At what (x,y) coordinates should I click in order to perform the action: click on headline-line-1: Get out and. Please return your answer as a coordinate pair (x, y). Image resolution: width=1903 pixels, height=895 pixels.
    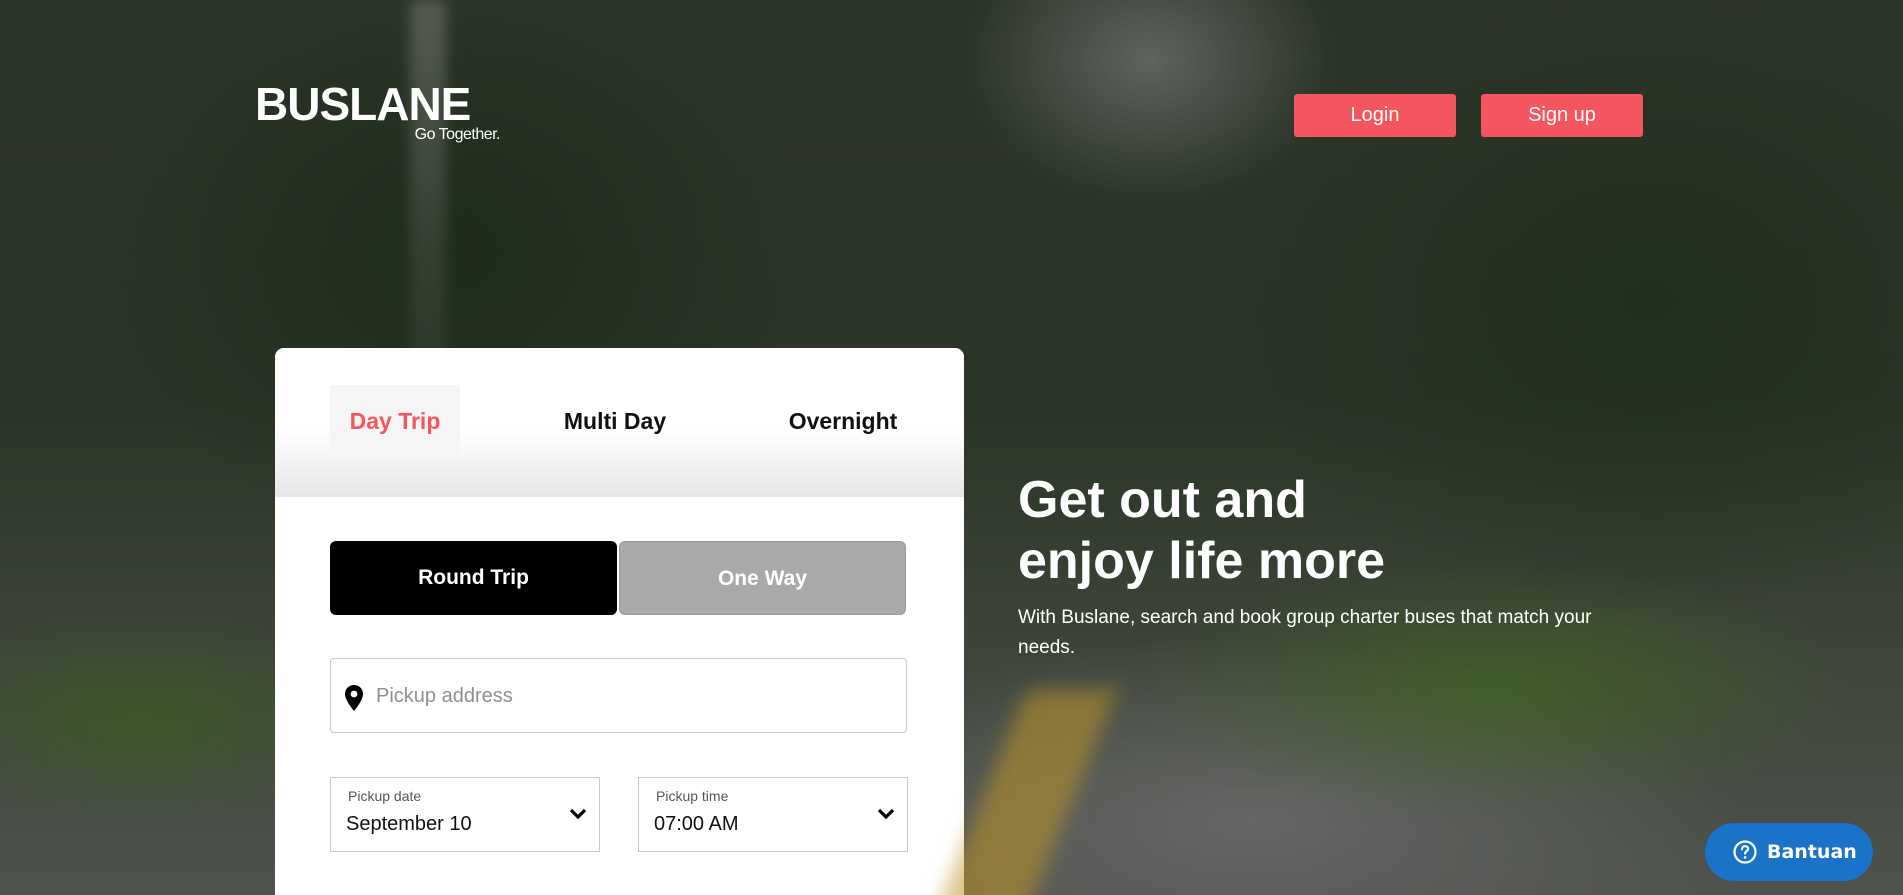
    Looking at the image, I should click on (1162, 500).